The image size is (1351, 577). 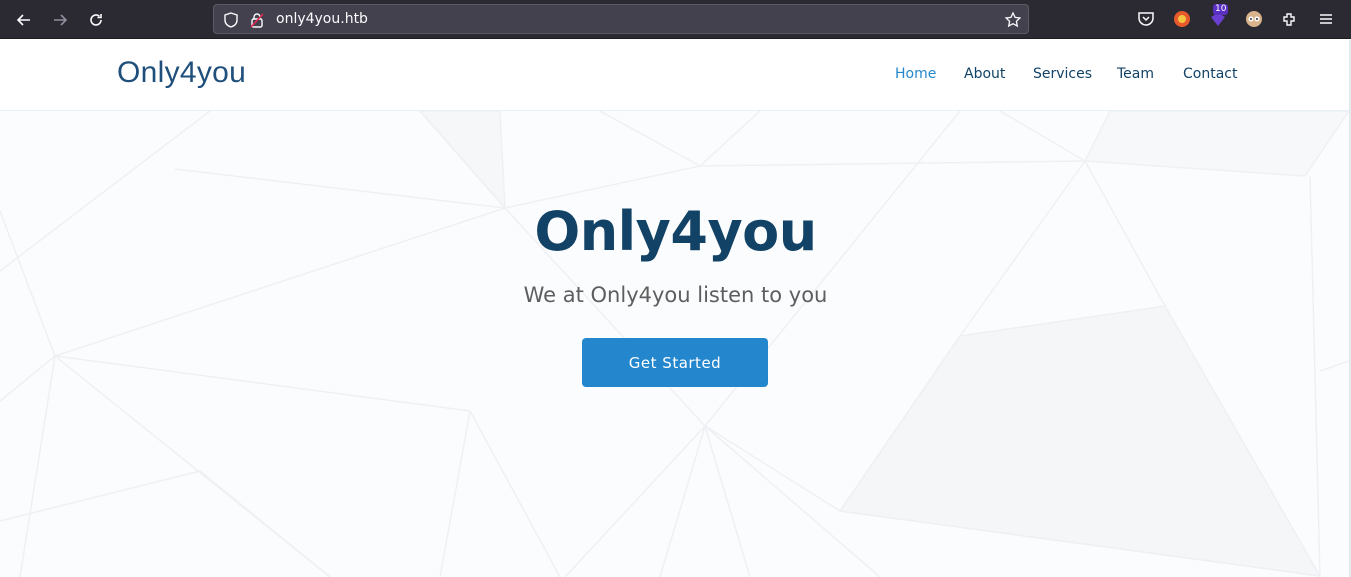 What do you see at coordinates (322, 19) in the screenshot?
I see `url-text: only4you.htb` at bounding box center [322, 19].